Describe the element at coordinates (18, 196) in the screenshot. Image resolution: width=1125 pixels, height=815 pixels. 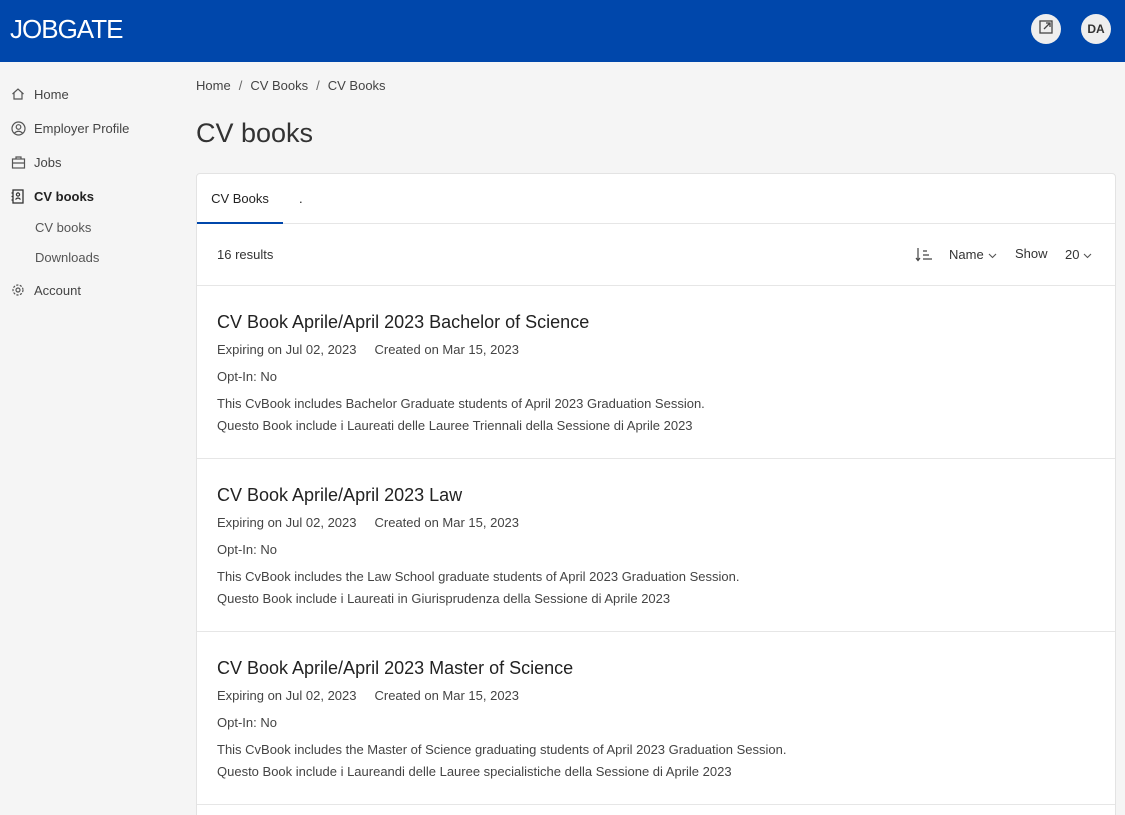
I see `contact-book-icon` at that location.